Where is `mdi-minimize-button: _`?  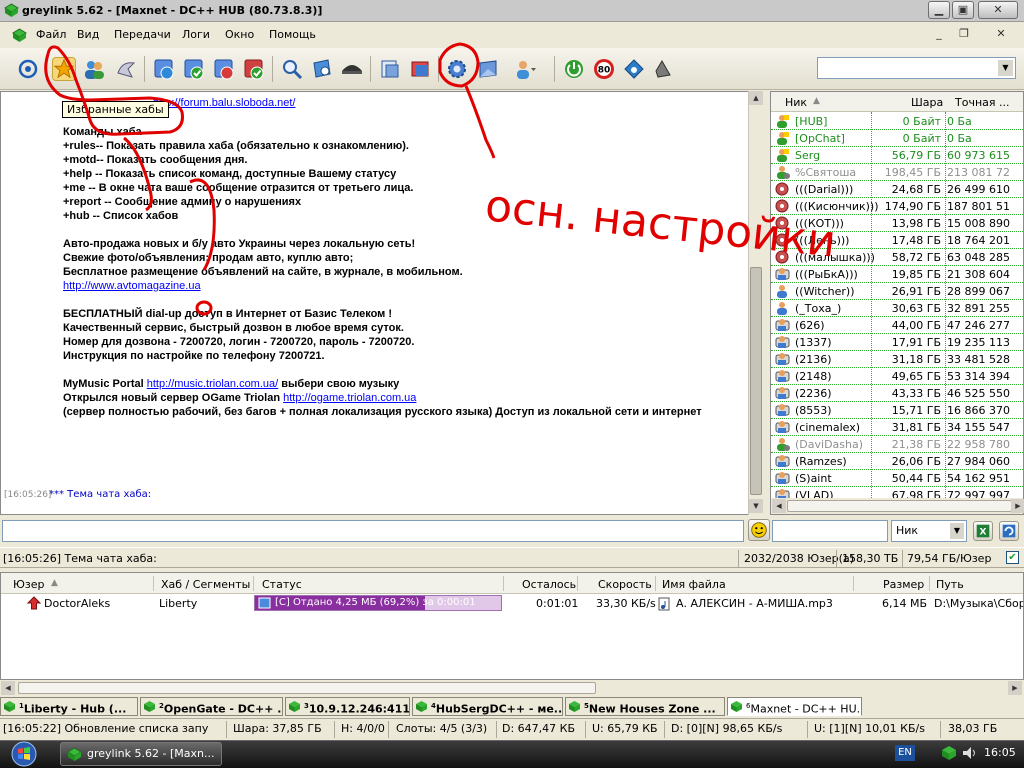 mdi-minimize-button: _ is located at coordinates (939, 34).